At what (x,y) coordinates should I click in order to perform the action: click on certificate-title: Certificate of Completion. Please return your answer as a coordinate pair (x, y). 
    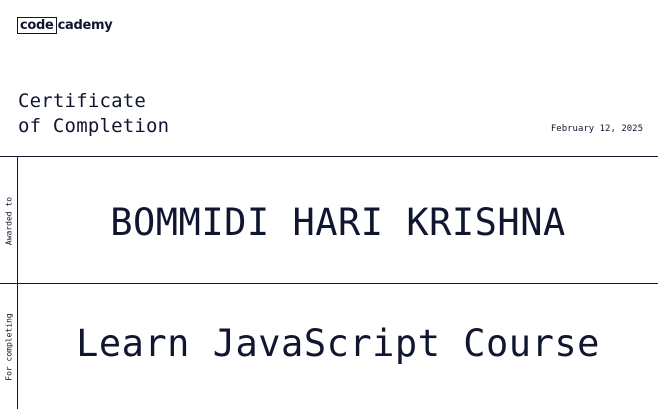
    Looking at the image, I should click on (93, 114).